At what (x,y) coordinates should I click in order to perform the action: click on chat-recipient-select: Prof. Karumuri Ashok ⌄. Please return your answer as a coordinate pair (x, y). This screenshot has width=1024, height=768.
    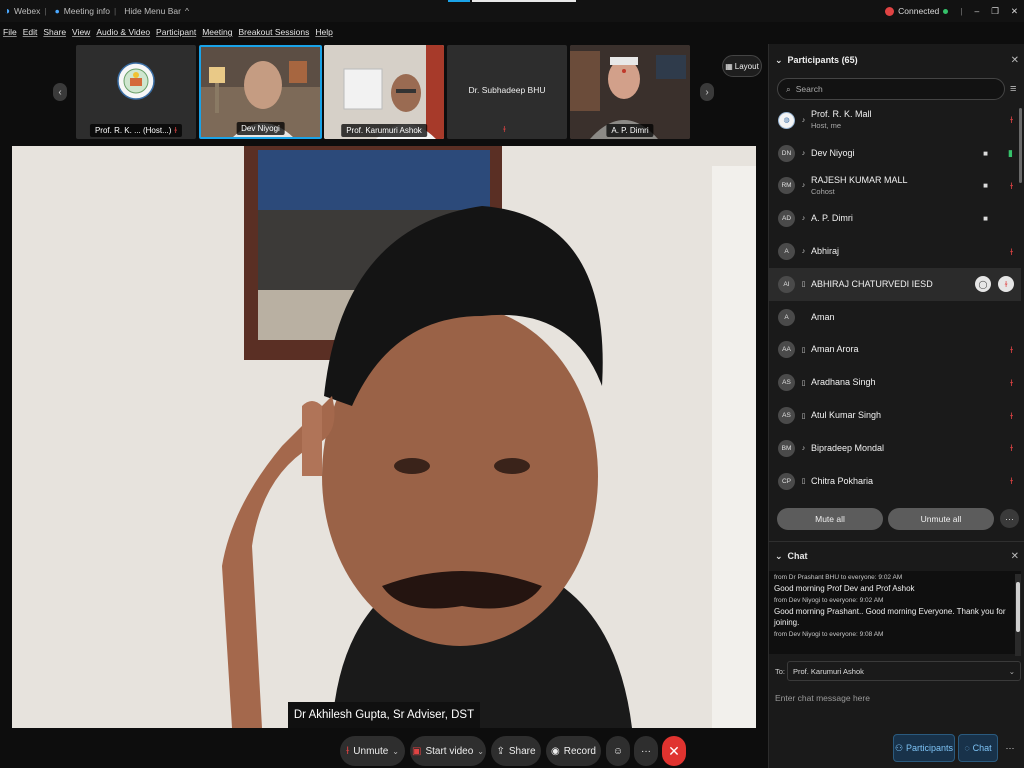
    Looking at the image, I should click on (904, 671).